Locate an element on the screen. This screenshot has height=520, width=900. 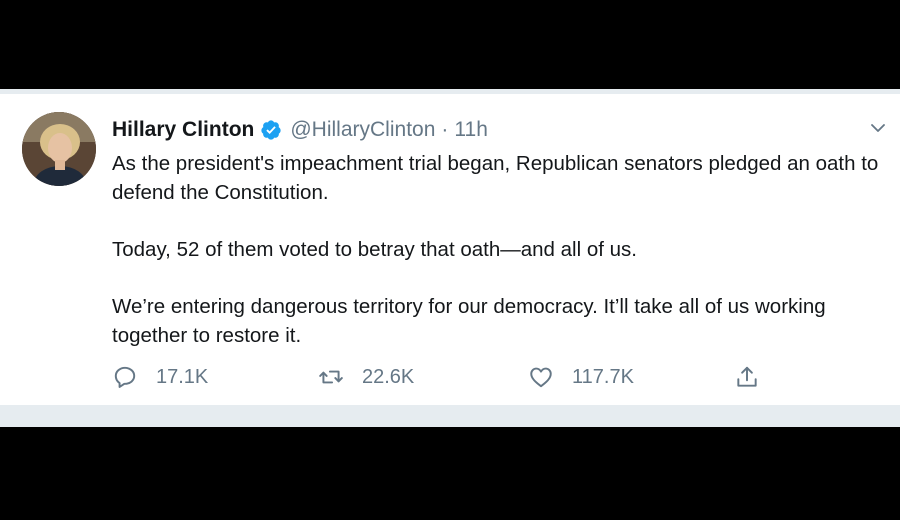
feed-divider is located at coordinates (450, 416).